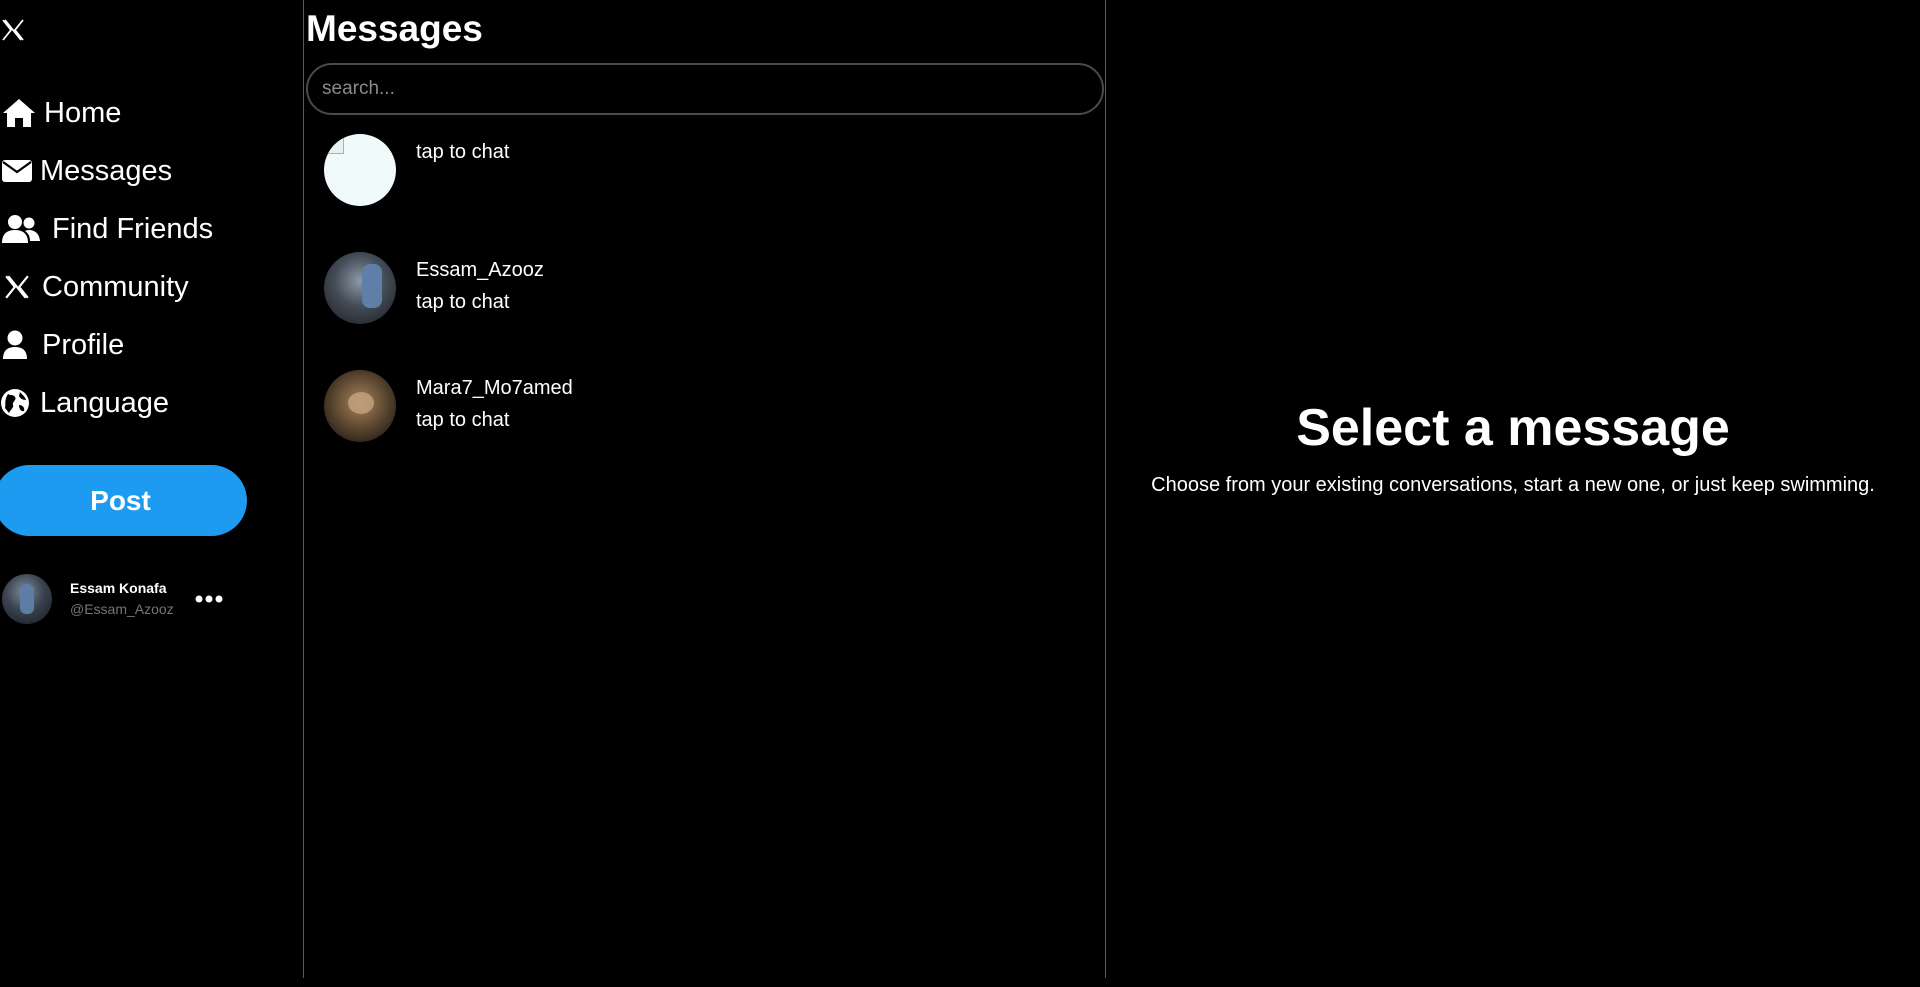 Image resolution: width=1920 pixels, height=987 pixels. Describe the element at coordinates (83, 112) in the screenshot. I see `nav-label-home: Home` at that location.